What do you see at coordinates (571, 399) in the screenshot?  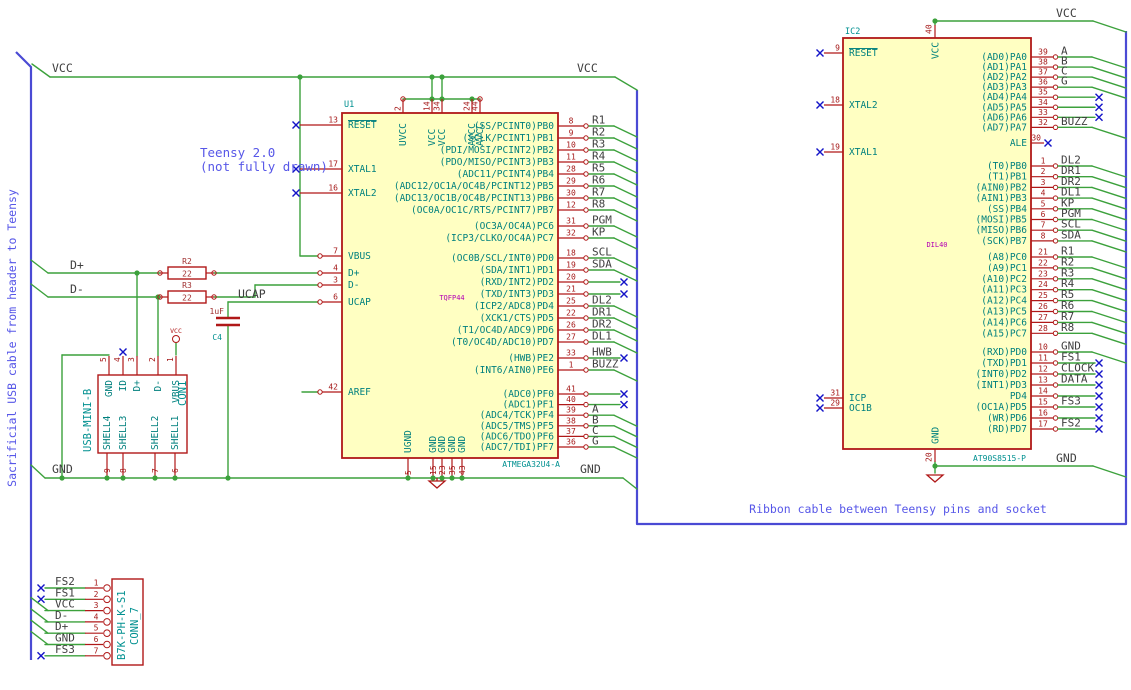 I see `pin-number: 40` at bounding box center [571, 399].